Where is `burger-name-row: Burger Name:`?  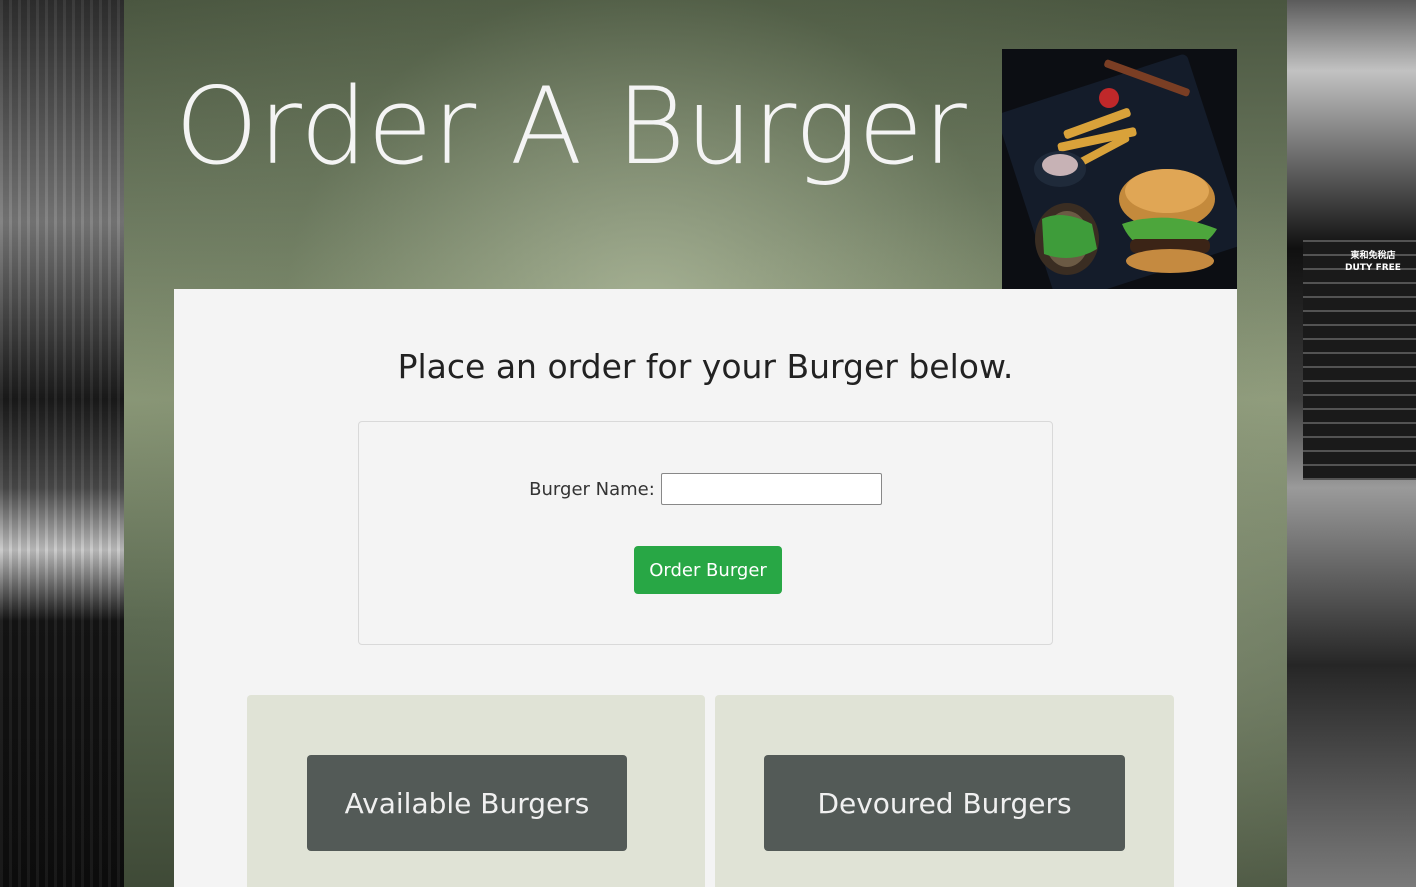 burger-name-row: Burger Name: is located at coordinates (705, 489).